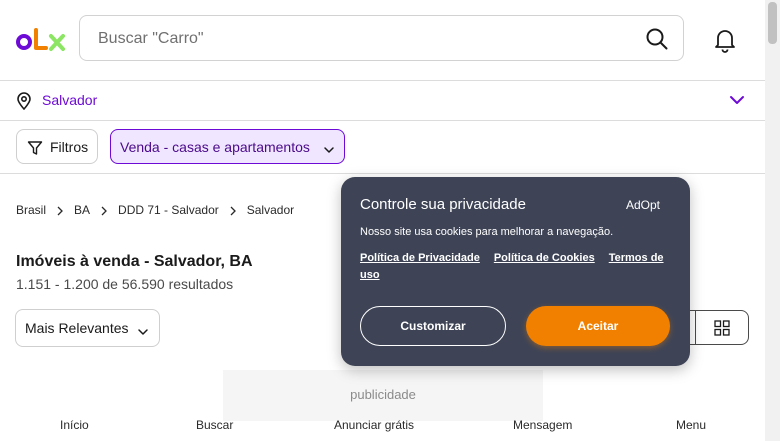  I want to click on location-divider, so click(382, 120).